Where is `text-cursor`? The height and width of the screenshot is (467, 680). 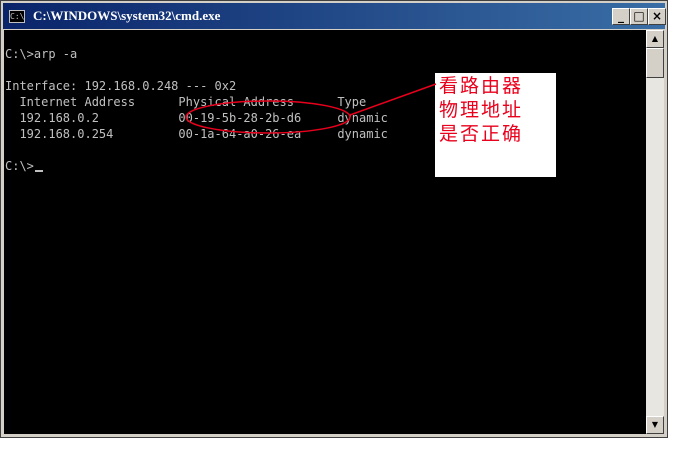
text-cursor is located at coordinates (38, 171).